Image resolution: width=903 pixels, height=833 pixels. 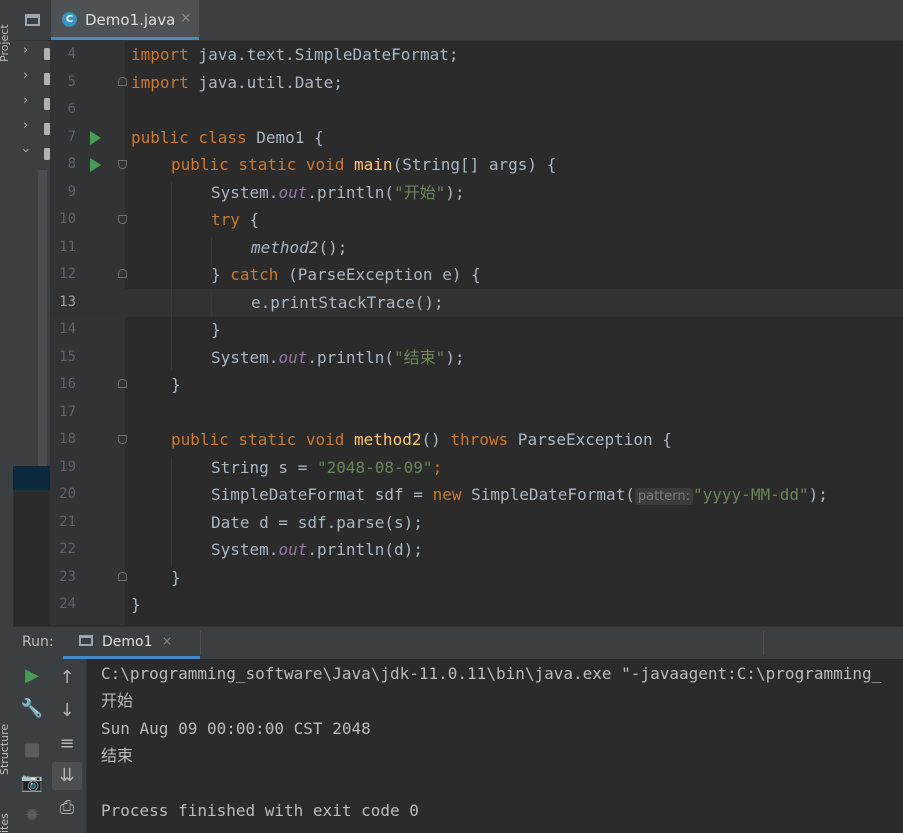 I want to click on code-line-11: method2();, so click(x=299, y=247).